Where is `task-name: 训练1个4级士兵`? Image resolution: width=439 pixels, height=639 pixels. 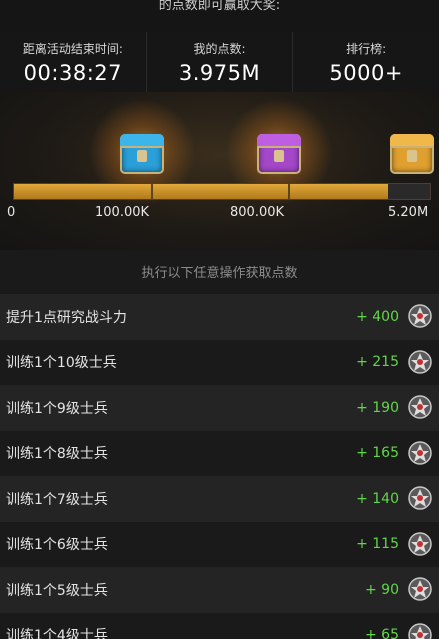
task-name: 训练1个4级士兵 is located at coordinates (57, 633).